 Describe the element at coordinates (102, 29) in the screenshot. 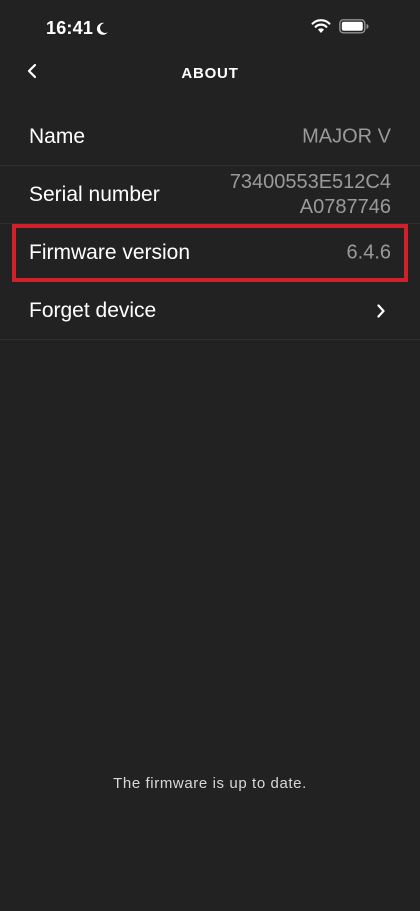

I see `moon-icon` at that location.